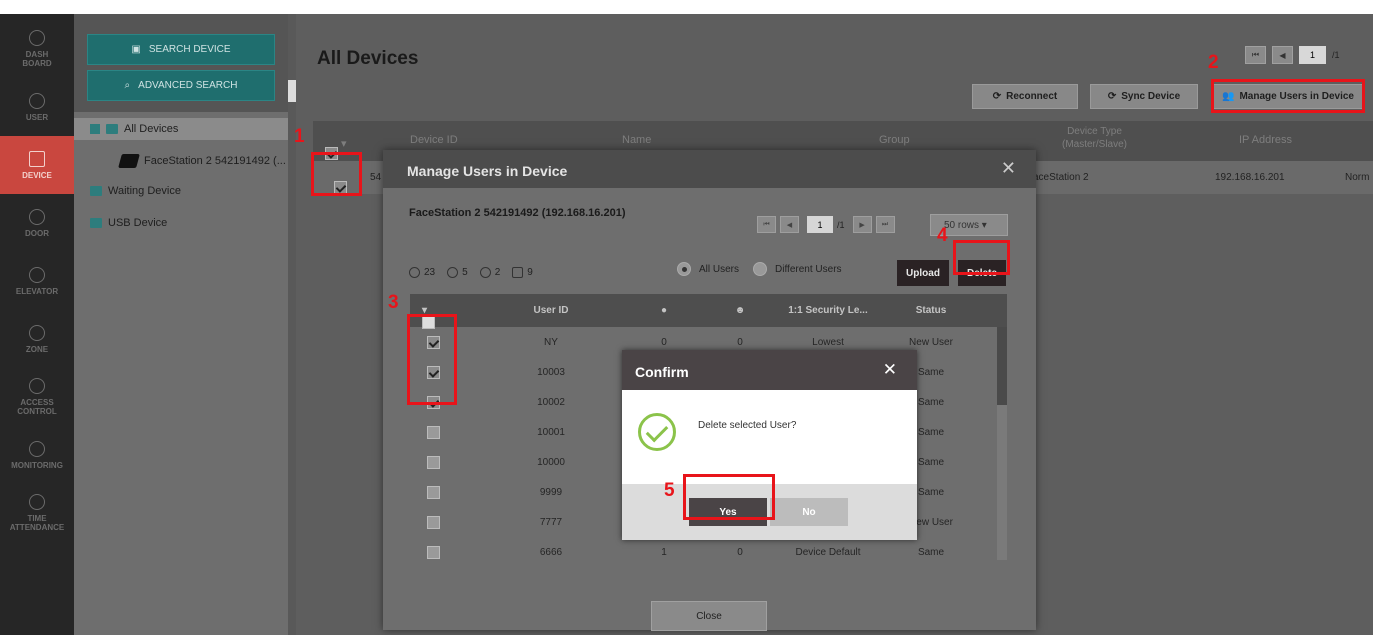  Describe the element at coordinates (1002, 366) in the screenshot. I see `scrollbar-thumb` at that location.